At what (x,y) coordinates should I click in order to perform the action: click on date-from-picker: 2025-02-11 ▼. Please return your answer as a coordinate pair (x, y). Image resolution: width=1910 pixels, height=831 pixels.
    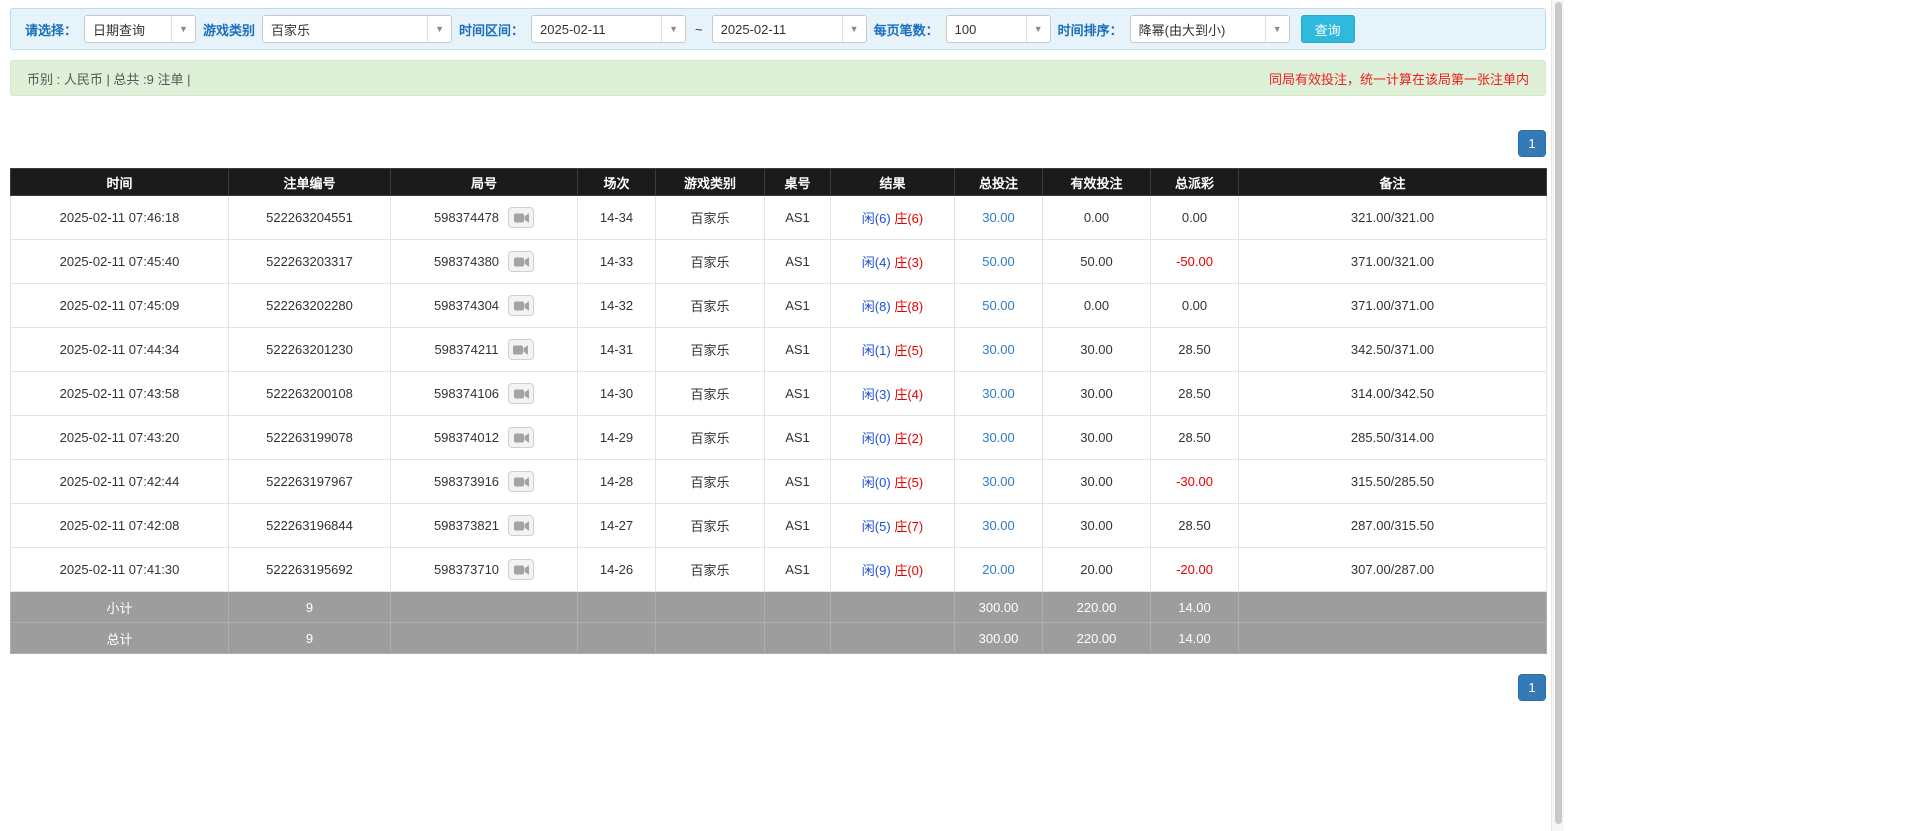
    Looking at the image, I should click on (609, 29).